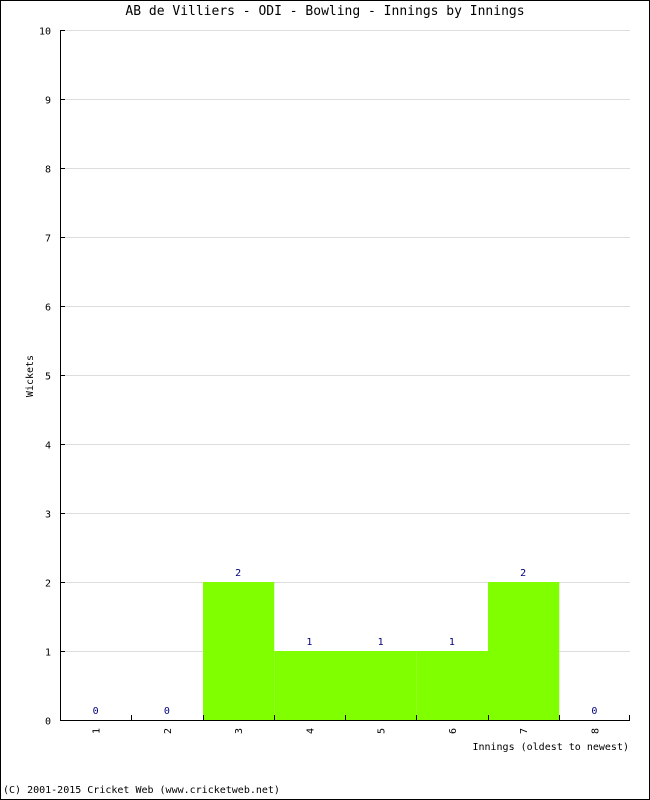 Image resolution: width=650 pixels, height=800 pixels. I want to click on x-tick-label: 5, so click(382, 731).